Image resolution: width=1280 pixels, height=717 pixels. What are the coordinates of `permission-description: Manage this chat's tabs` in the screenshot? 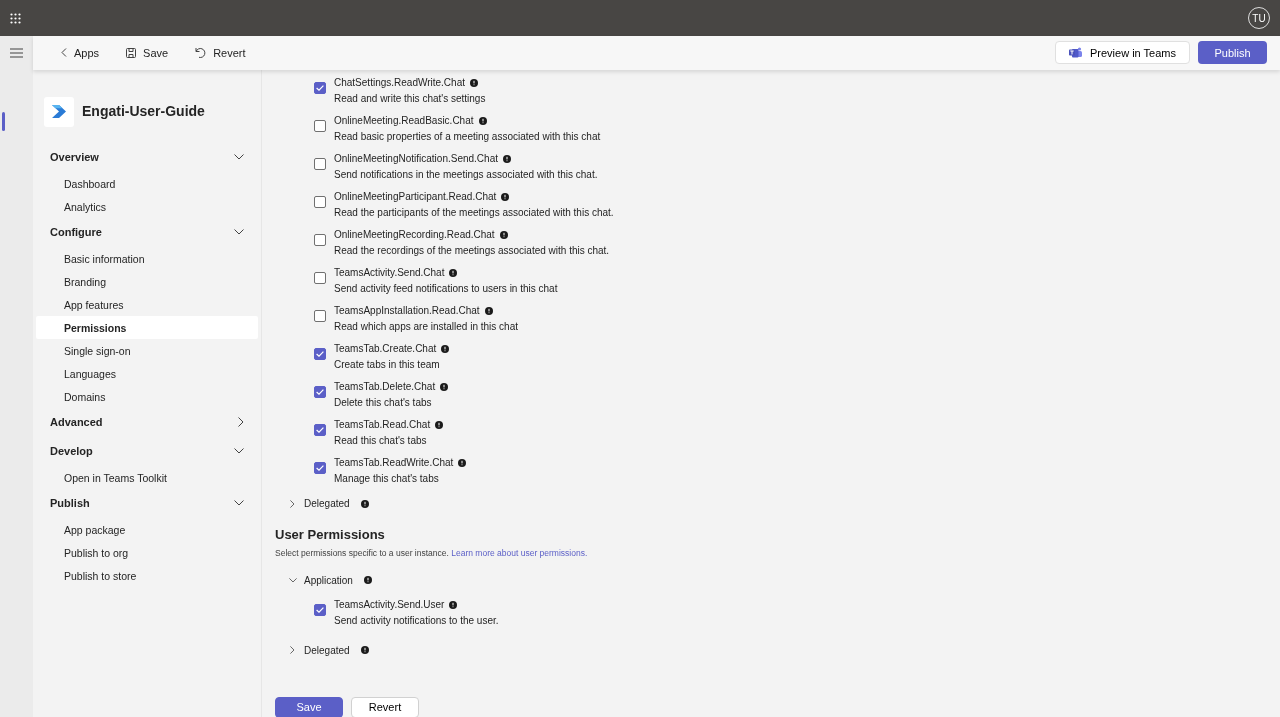 It's located at (387, 478).